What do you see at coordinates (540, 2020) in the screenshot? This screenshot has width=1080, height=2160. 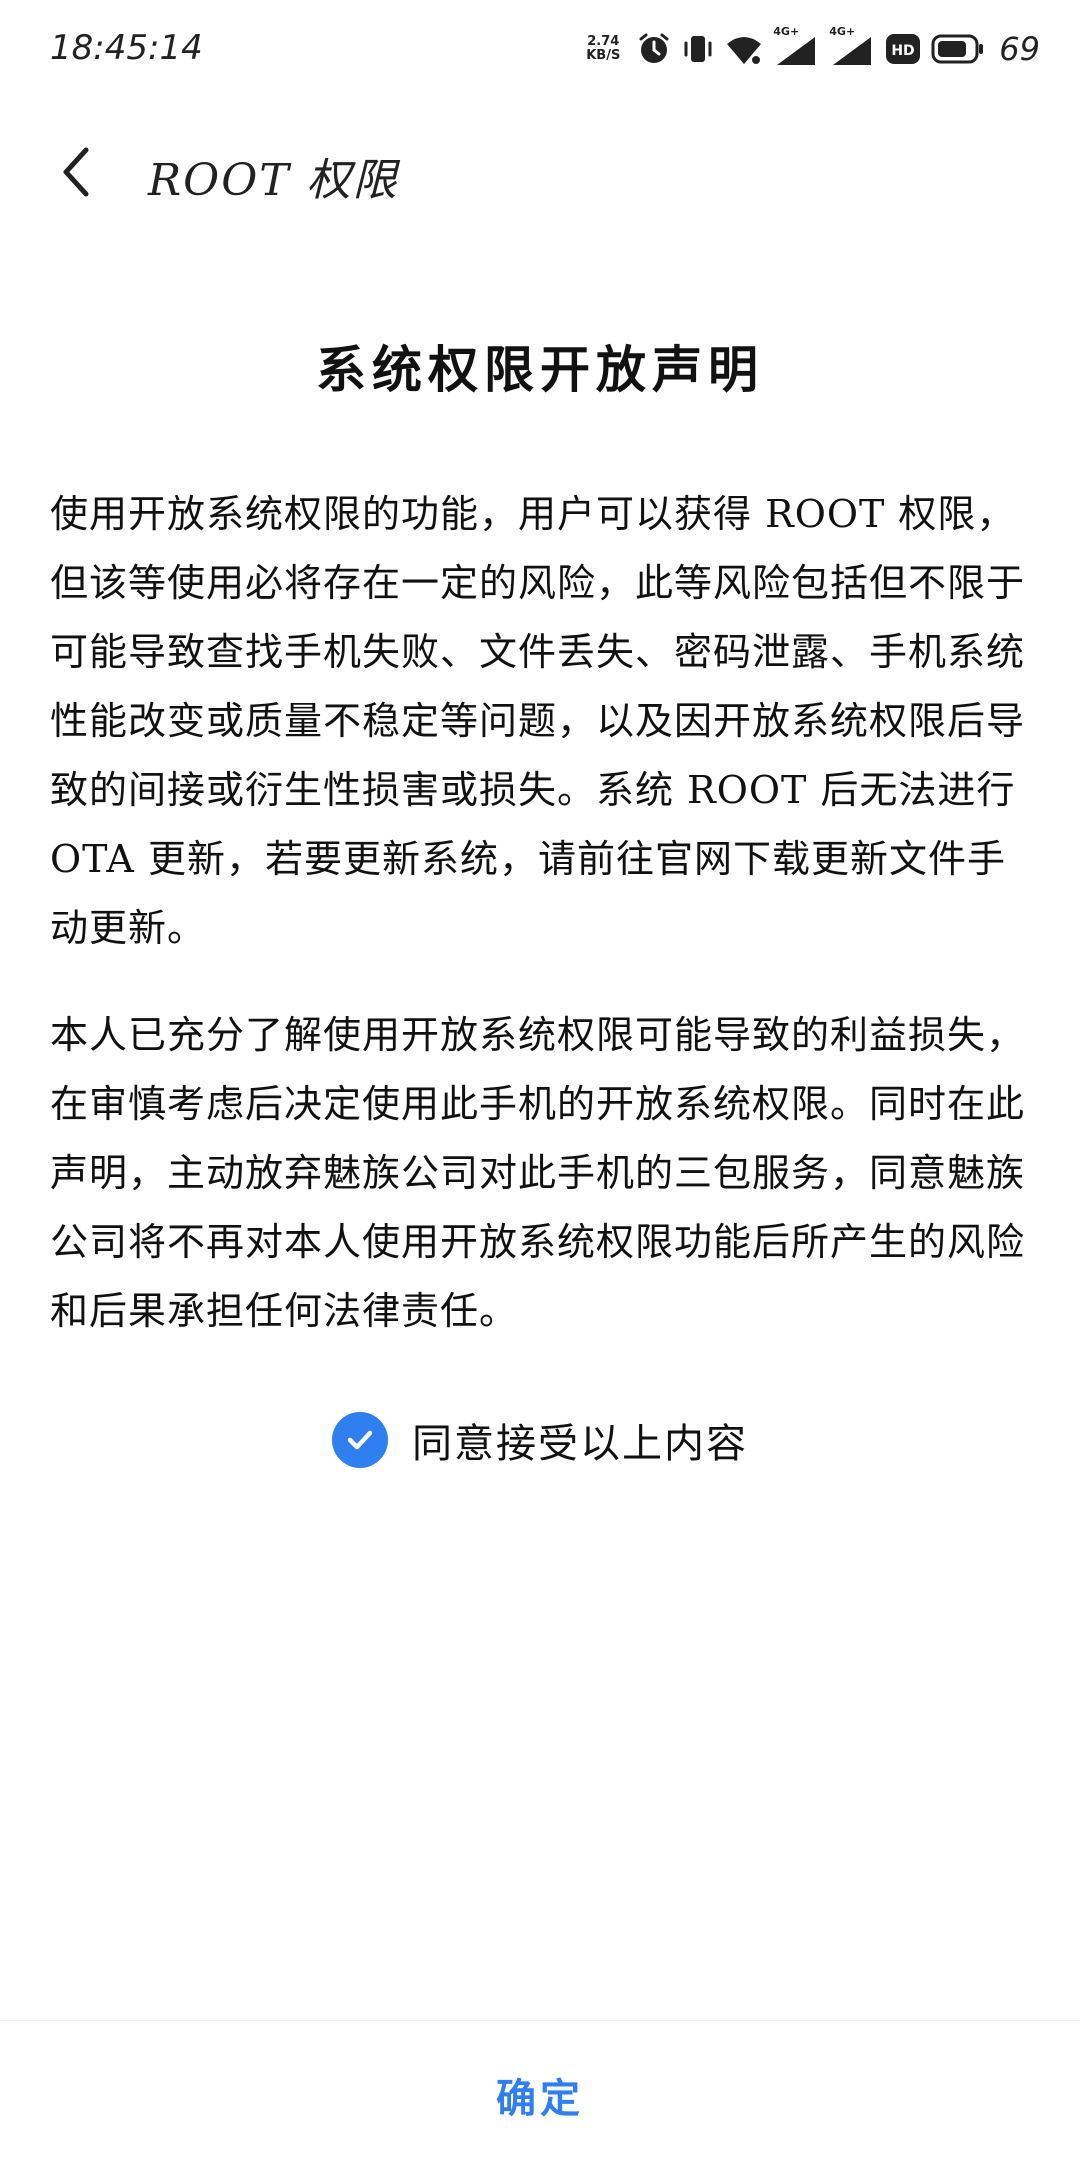 I see `footer-divider` at bounding box center [540, 2020].